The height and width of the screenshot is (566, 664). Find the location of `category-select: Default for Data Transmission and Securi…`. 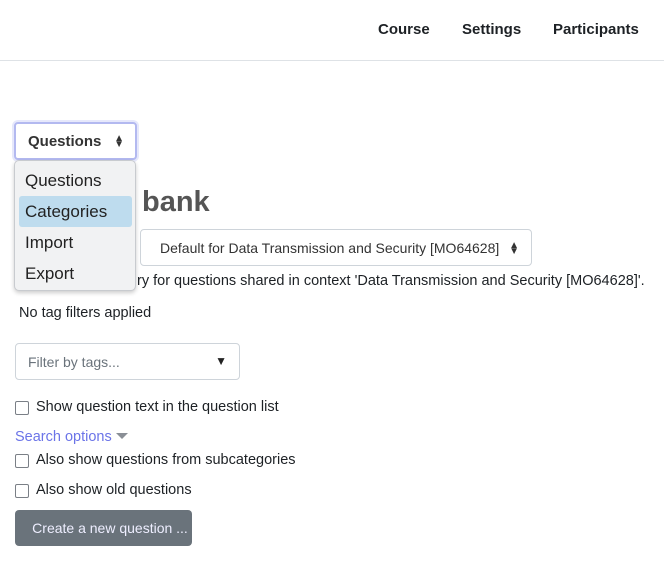

category-select: Default for Data Transmission and Securi… is located at coordinates (336, 247).